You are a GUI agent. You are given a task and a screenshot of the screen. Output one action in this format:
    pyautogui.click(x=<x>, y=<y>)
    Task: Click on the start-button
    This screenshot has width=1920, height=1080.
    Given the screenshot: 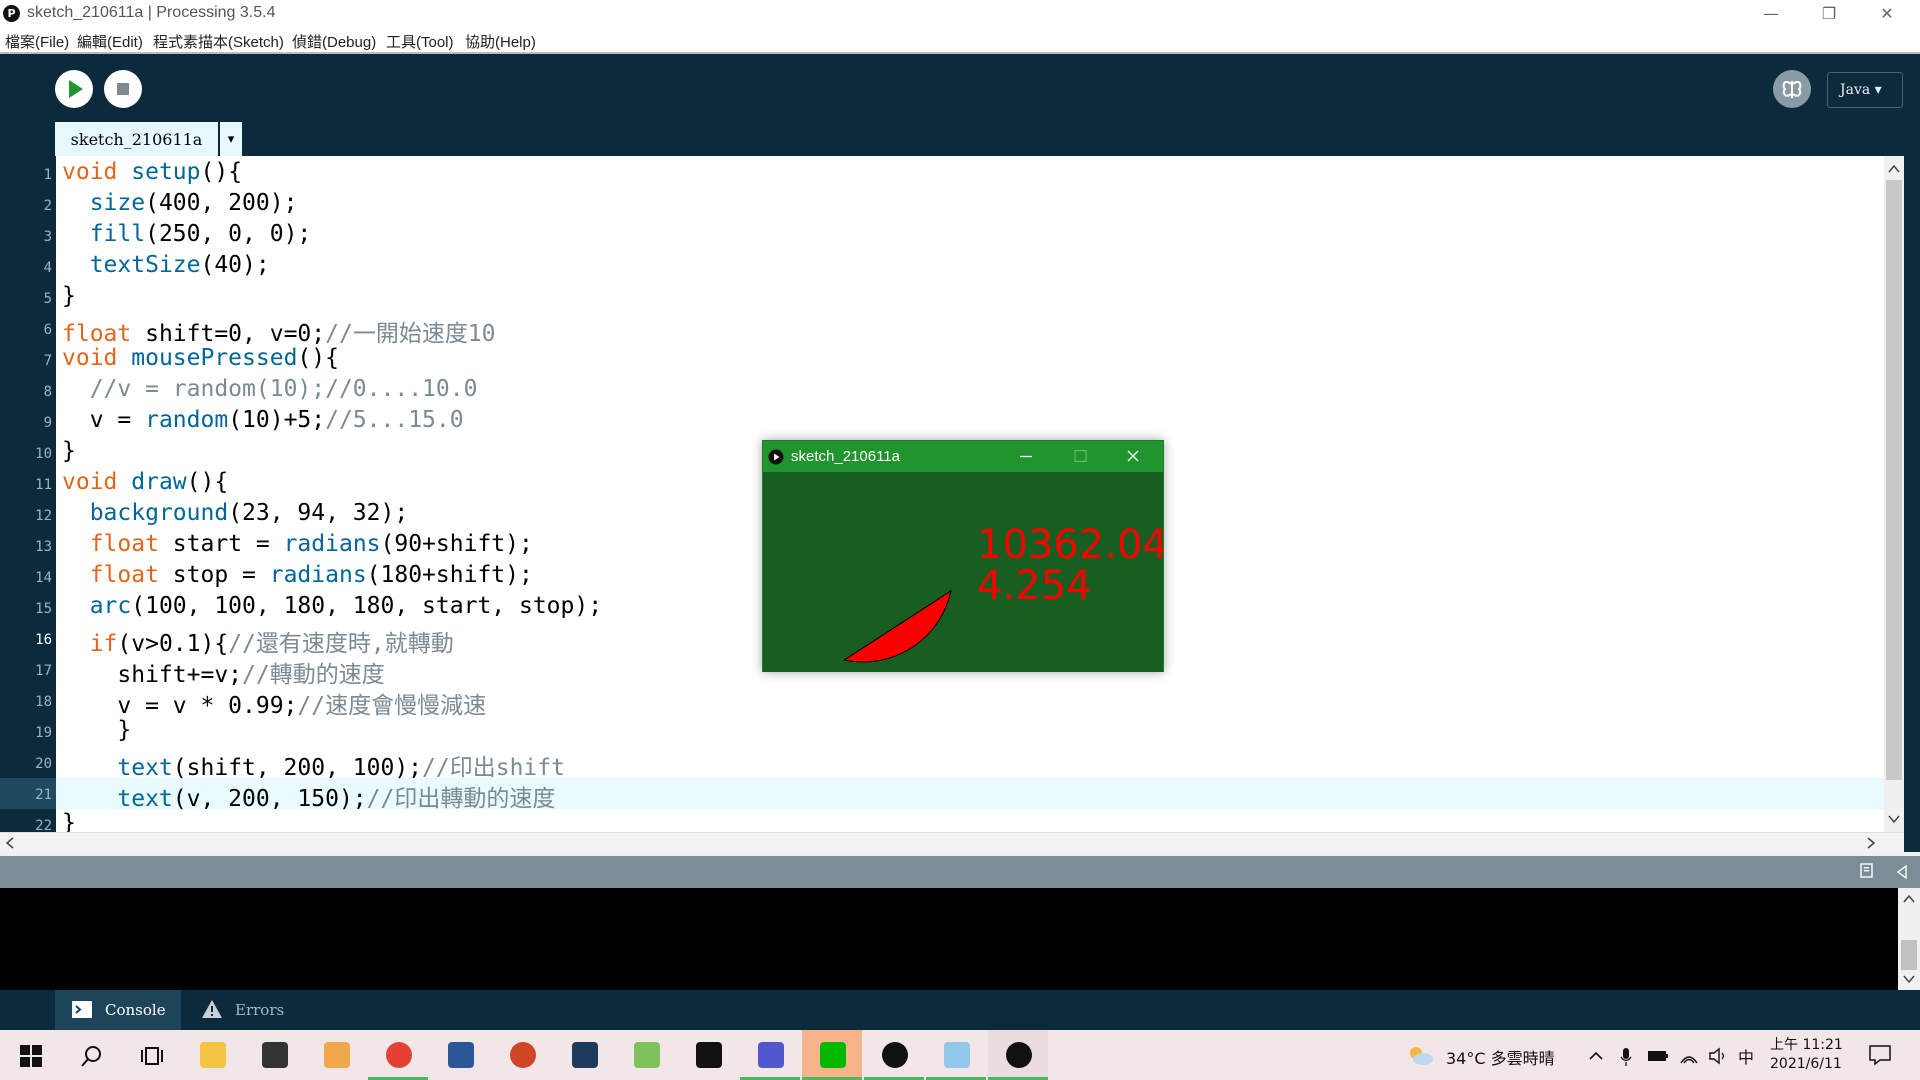 What is the action you would take?
    pyautogui.click(x=30, y=1055)
    